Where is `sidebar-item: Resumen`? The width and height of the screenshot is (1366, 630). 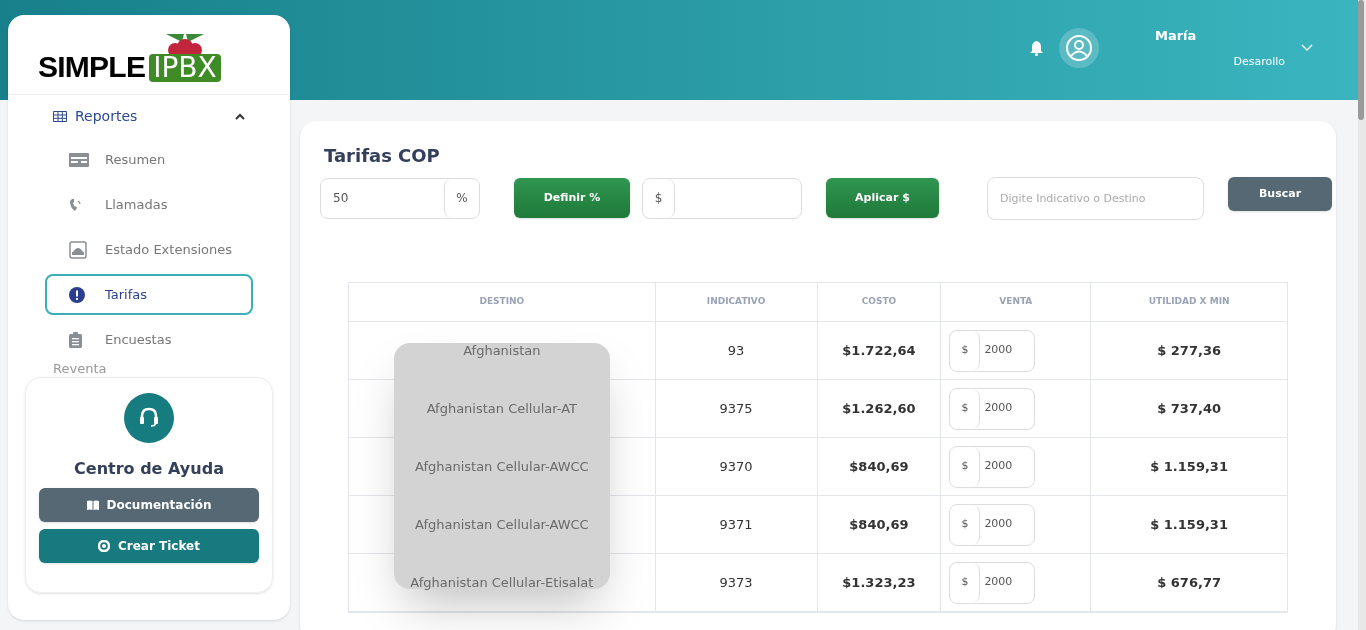
sidebar-item: Resumen is located at coordinates (149, 159).